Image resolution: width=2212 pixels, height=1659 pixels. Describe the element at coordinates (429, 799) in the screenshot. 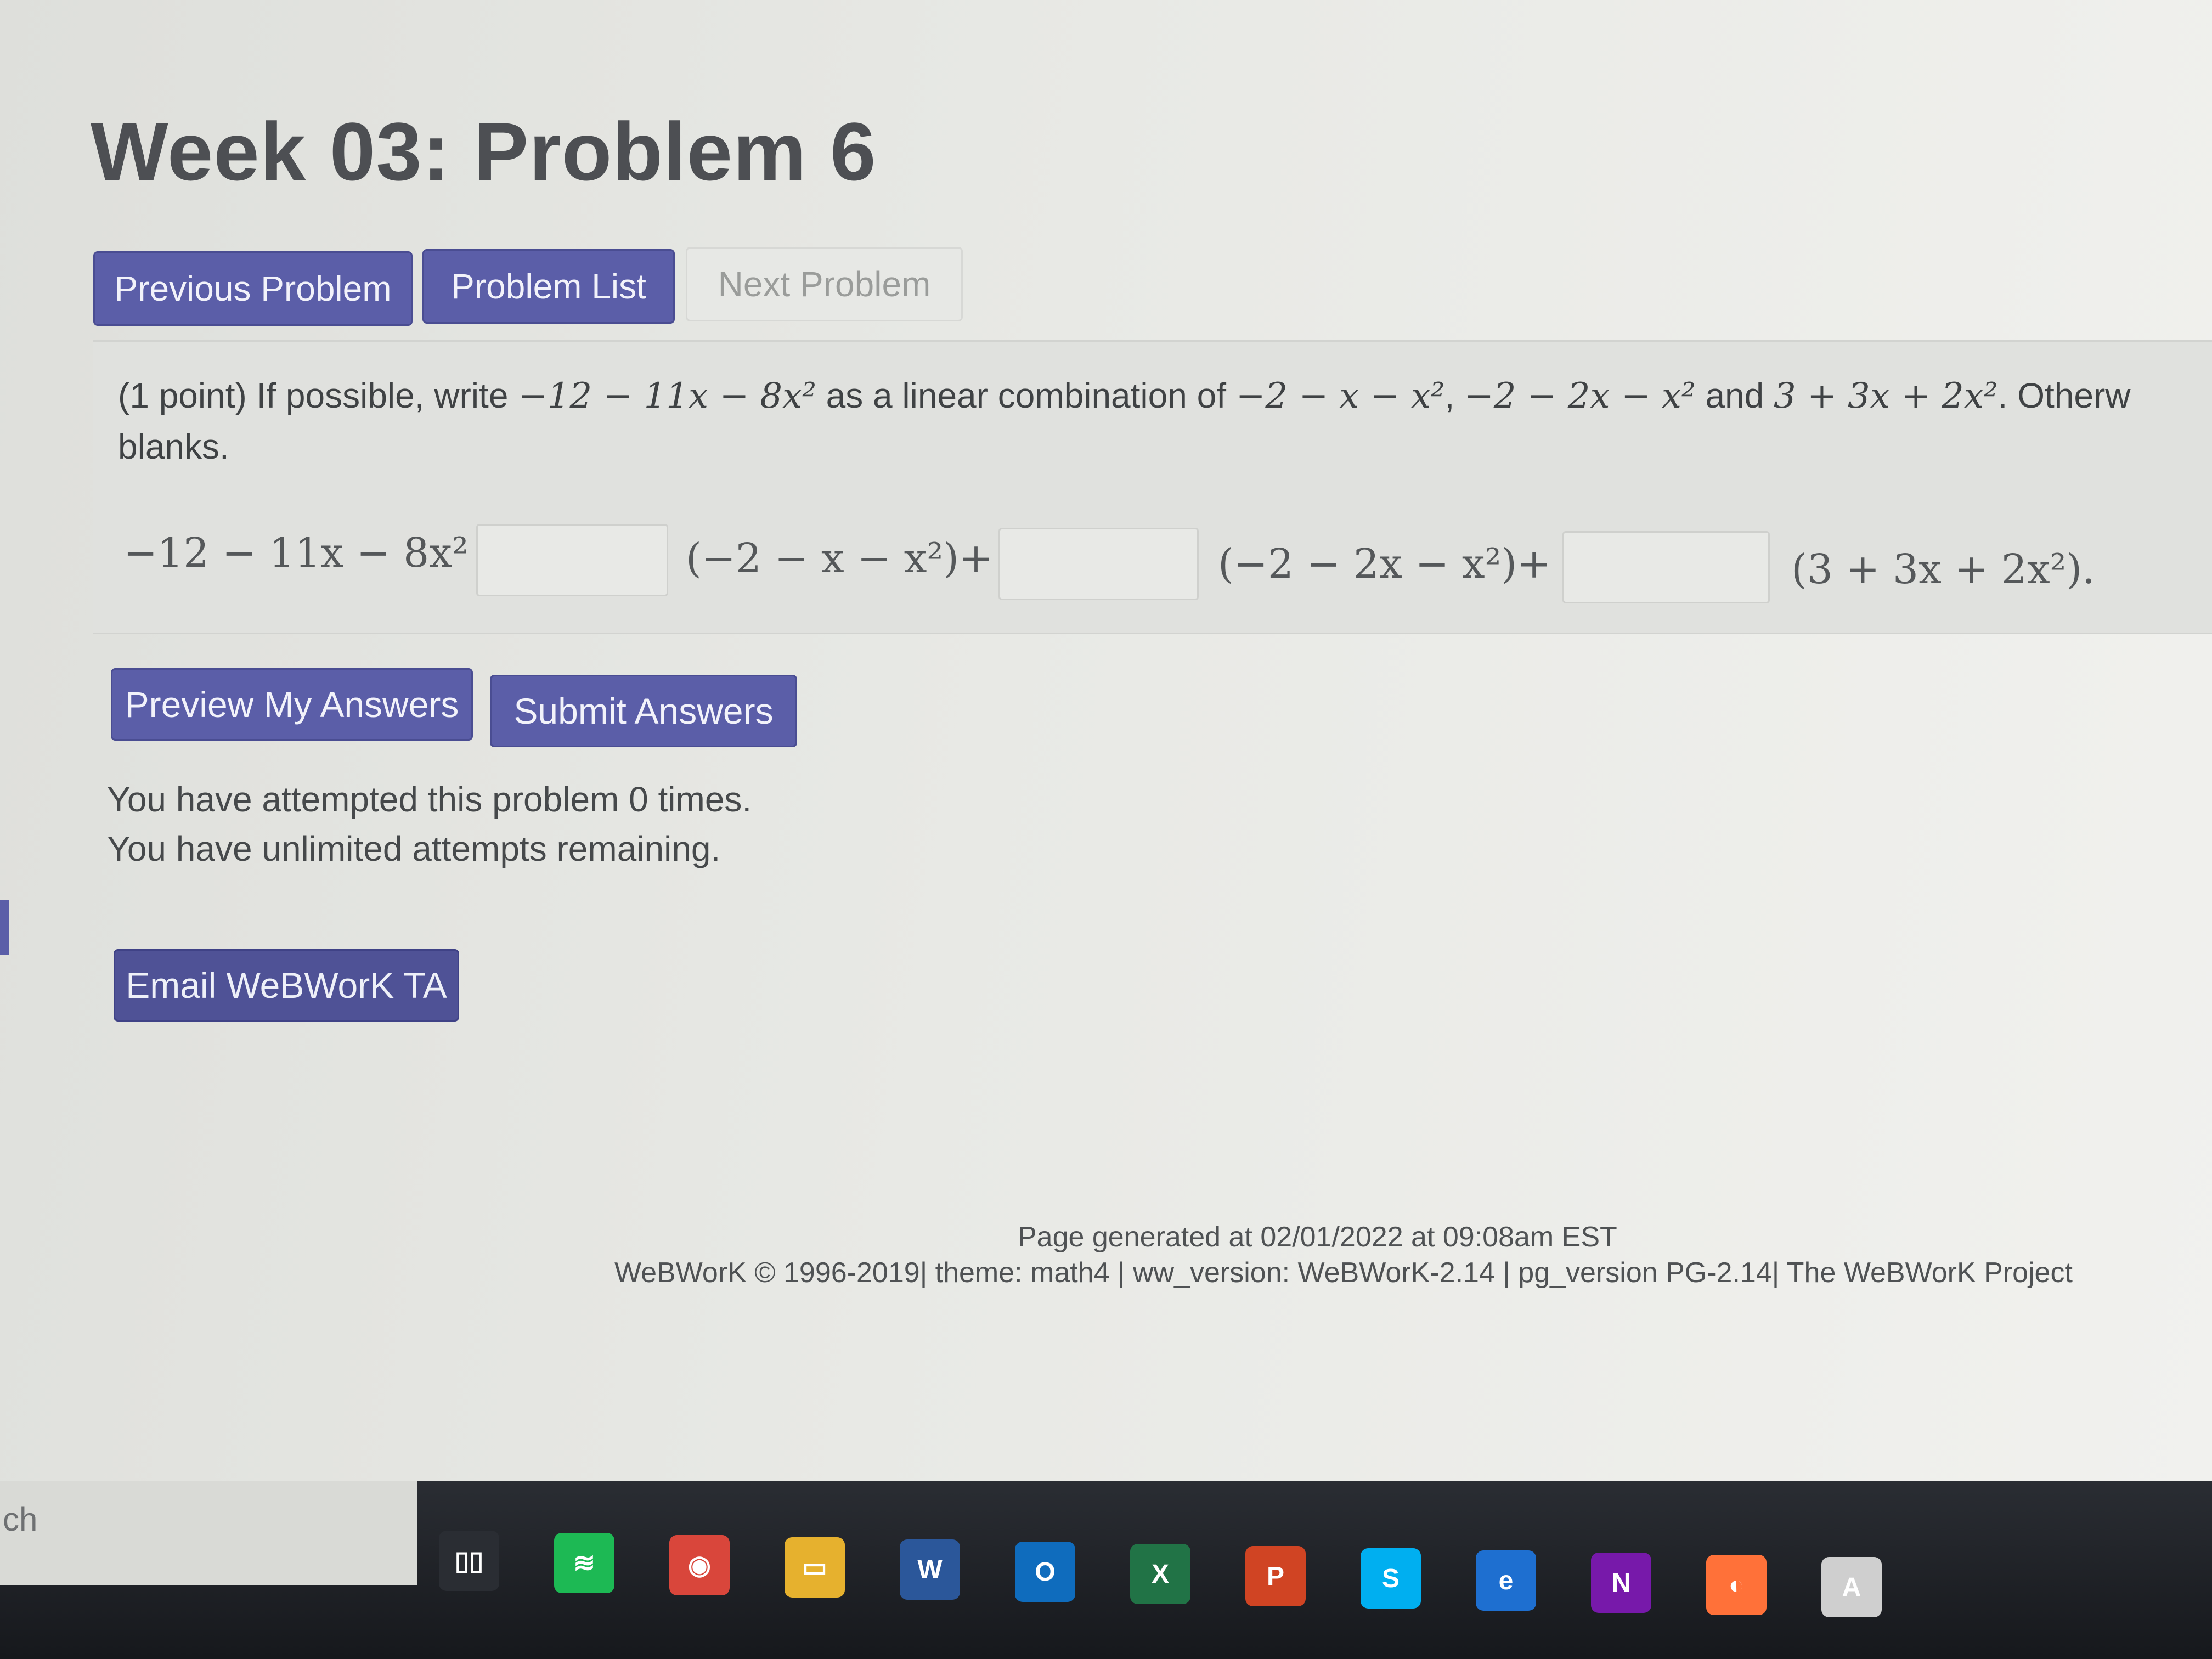

I see `attempts-count-text: You have attempted this problem 0 times.` at that location.